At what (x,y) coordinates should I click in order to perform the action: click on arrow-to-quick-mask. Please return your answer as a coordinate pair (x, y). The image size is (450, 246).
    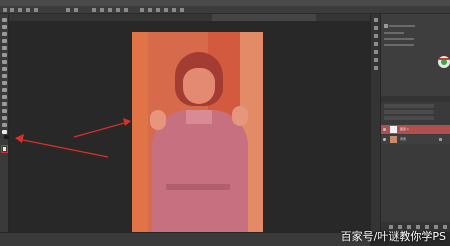
    Looking at the image, I should click on (62, 146).